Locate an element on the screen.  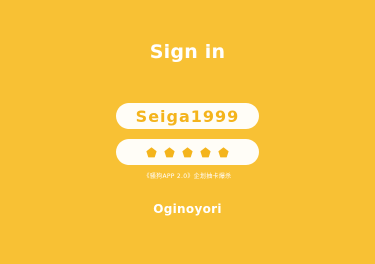
page-title: Sign in is located at coordinates (187, 52).